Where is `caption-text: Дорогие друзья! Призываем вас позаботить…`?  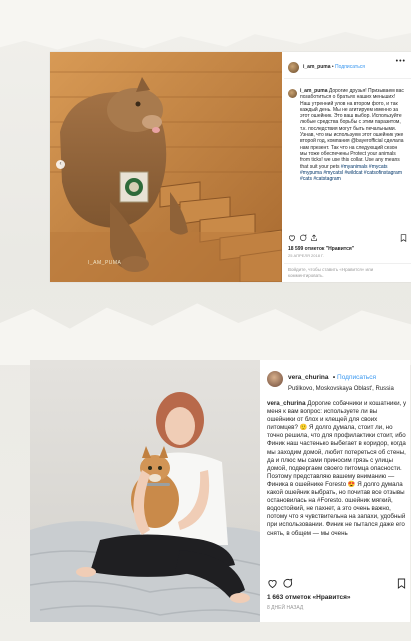 caption-text: Дорогие друзья! Призываем вас позаботить… is located at coordinates (352, 129).